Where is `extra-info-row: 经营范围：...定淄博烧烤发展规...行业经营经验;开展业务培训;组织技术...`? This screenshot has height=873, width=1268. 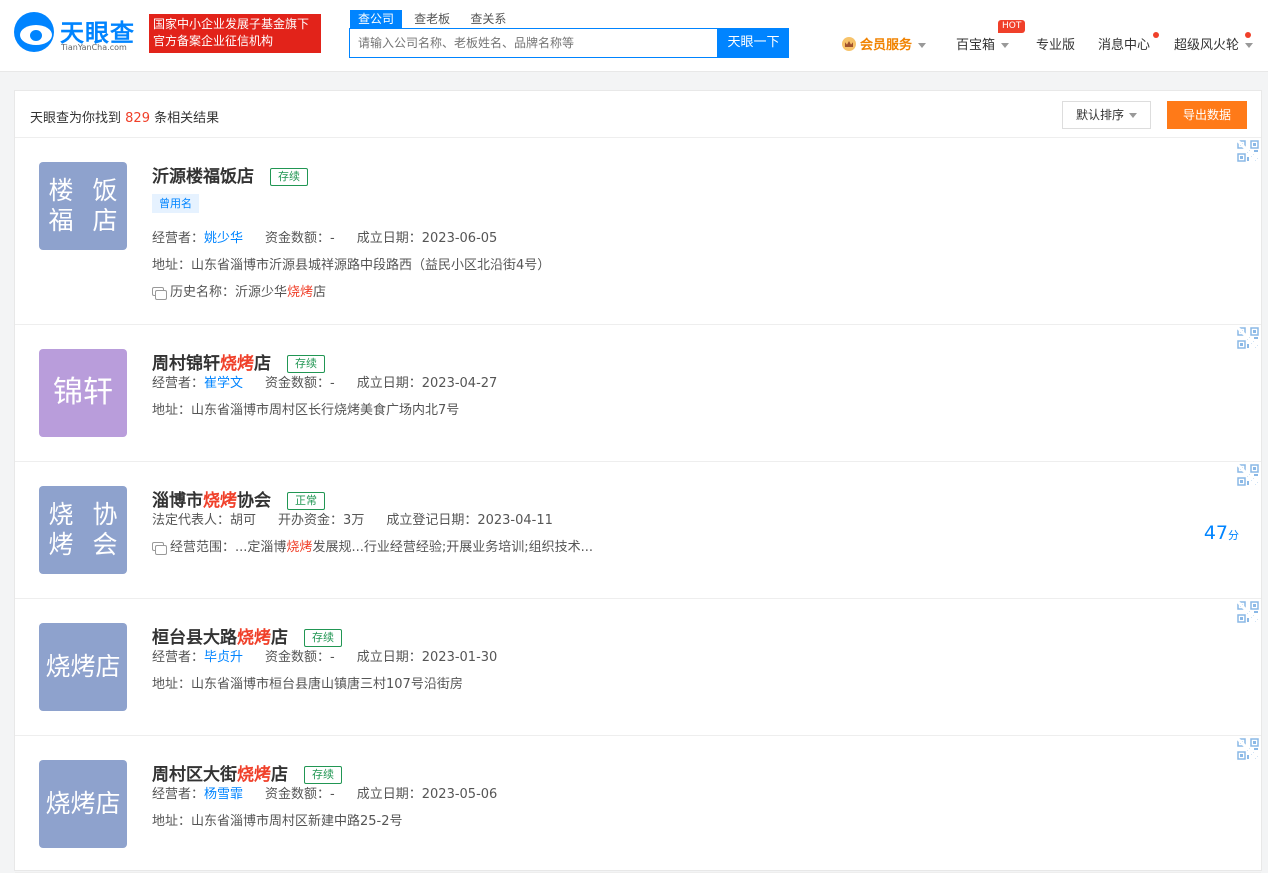 extra-info-row: 经营范围：...定淄博烧烤发展规...行业经营经验;开展业务培训;组织技术... is located at coordinates (372, 545).